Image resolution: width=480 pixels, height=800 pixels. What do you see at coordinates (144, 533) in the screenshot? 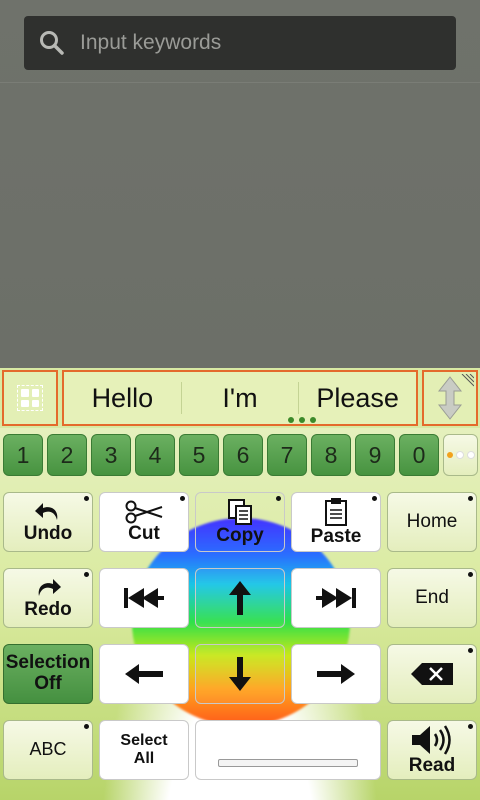
I see `cut-label: Cut` at bounding box center [144, 533].